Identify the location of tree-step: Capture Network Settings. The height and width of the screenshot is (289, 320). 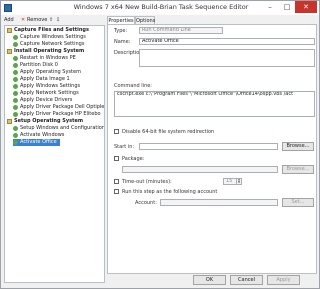
(54, 44).